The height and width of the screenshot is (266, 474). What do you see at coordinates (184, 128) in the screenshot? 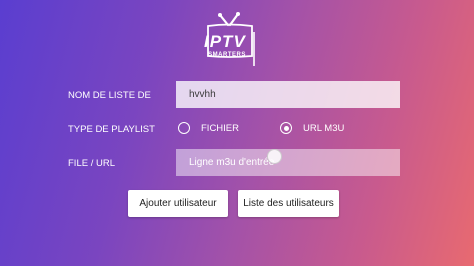
I see `radio-unchecked-icon` at bounding box center [184, 128].